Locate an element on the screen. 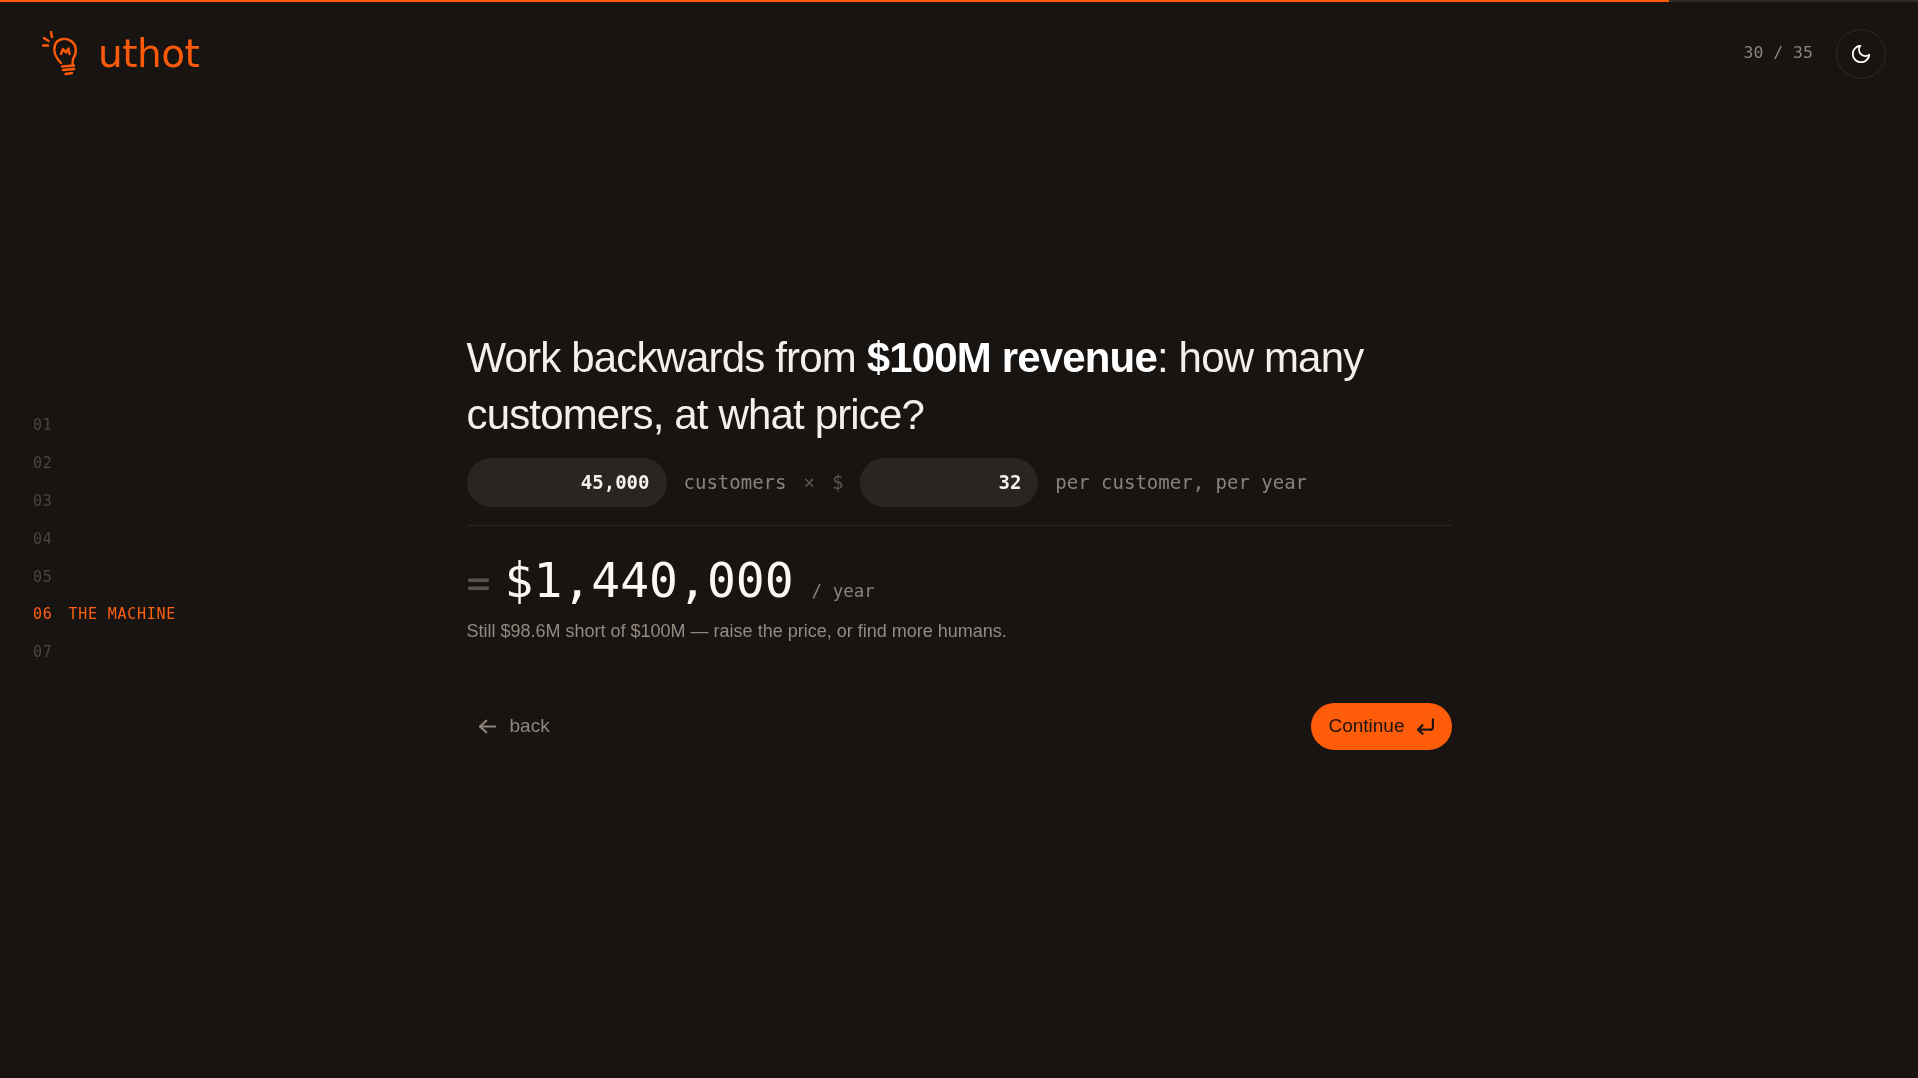 The image size is (1918, 1078). number-field: 45,000 is located at coordinates (566, 482).